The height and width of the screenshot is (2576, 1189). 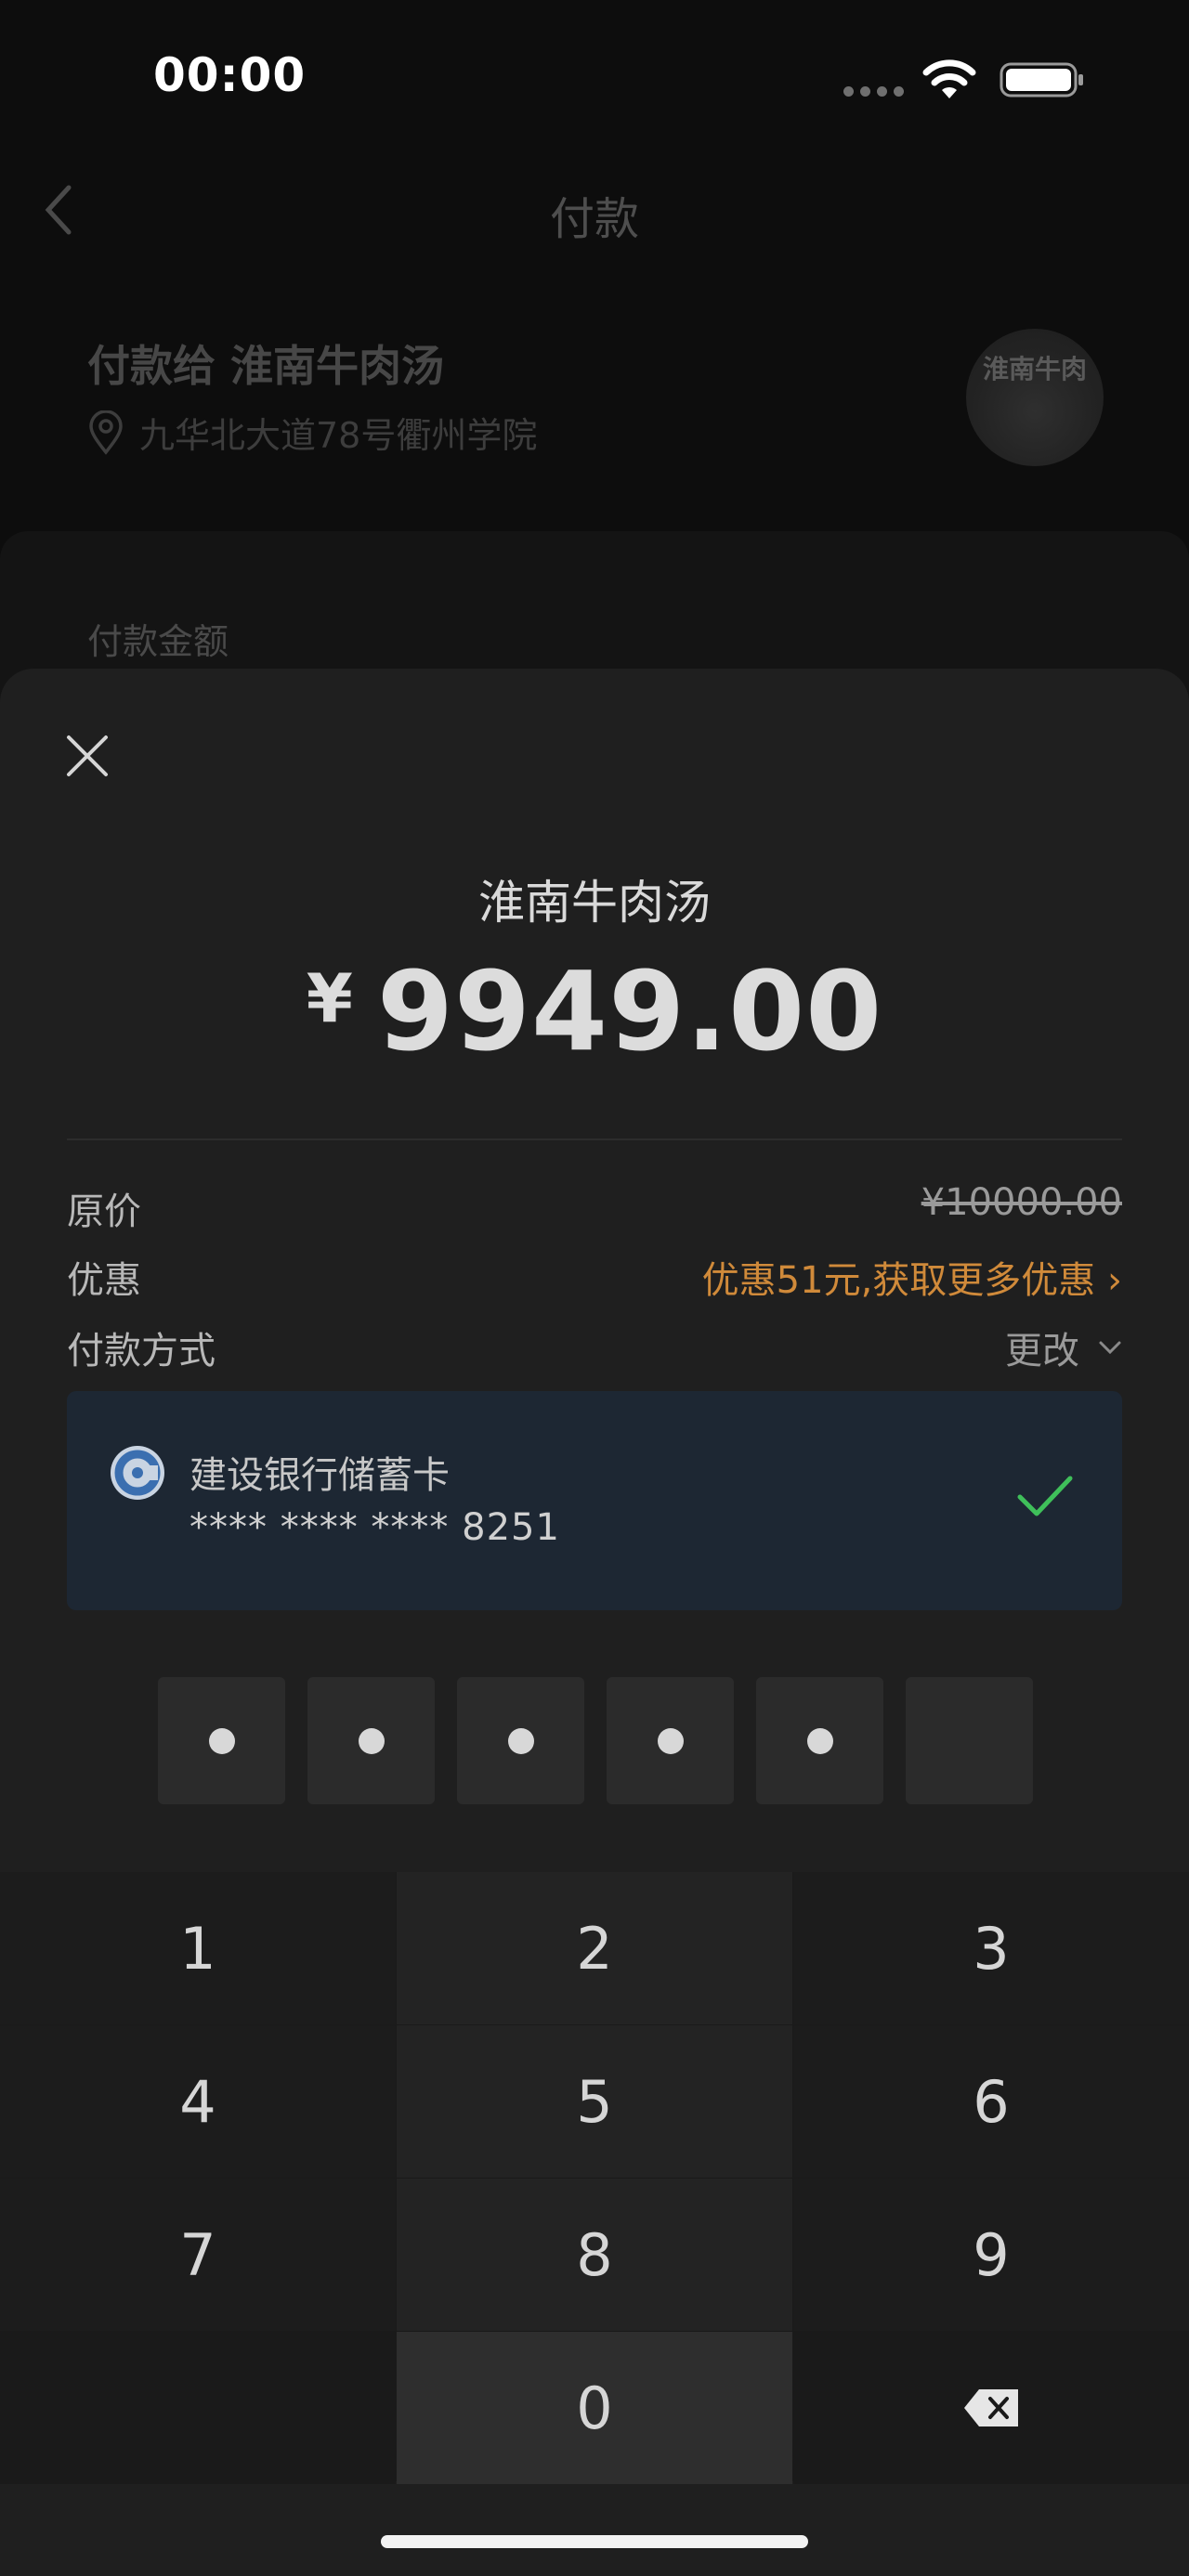 I want to click on currency-symbol: ¥, so click(x=329, y=998).